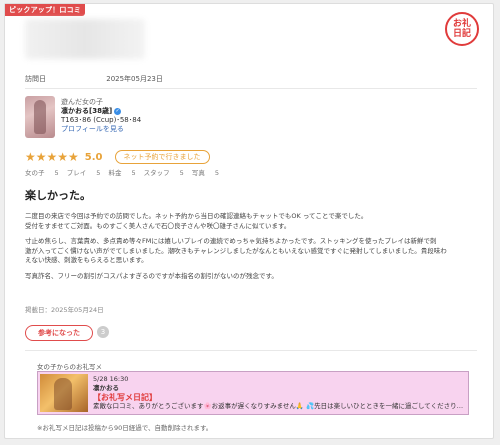 Image resolution: width=500 pixels, height=445 pixels. I want to click on review-title: 楽しかった。, so click(58, 195).